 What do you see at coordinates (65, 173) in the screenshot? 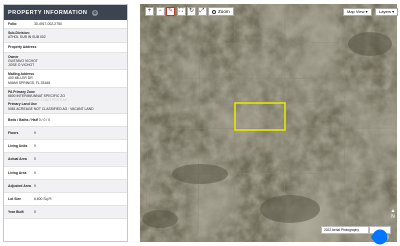
I see `living-area-row: Living Area 0` at bounding box center [65, 173].